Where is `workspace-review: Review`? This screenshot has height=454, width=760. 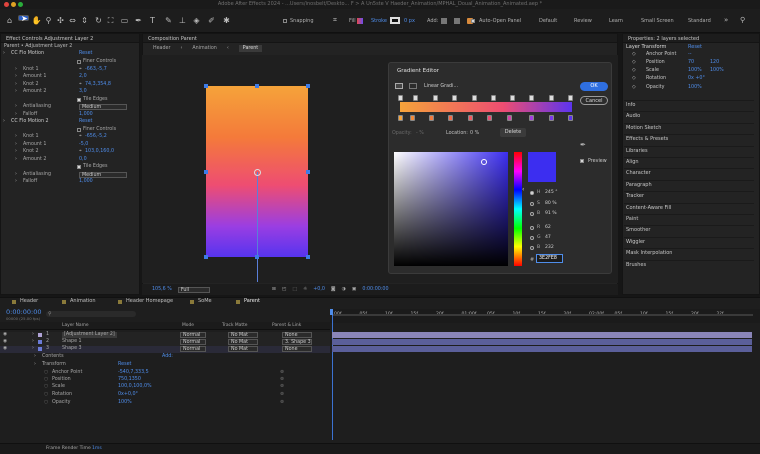 workspace-review: Review is located at coordinates (583, 21).